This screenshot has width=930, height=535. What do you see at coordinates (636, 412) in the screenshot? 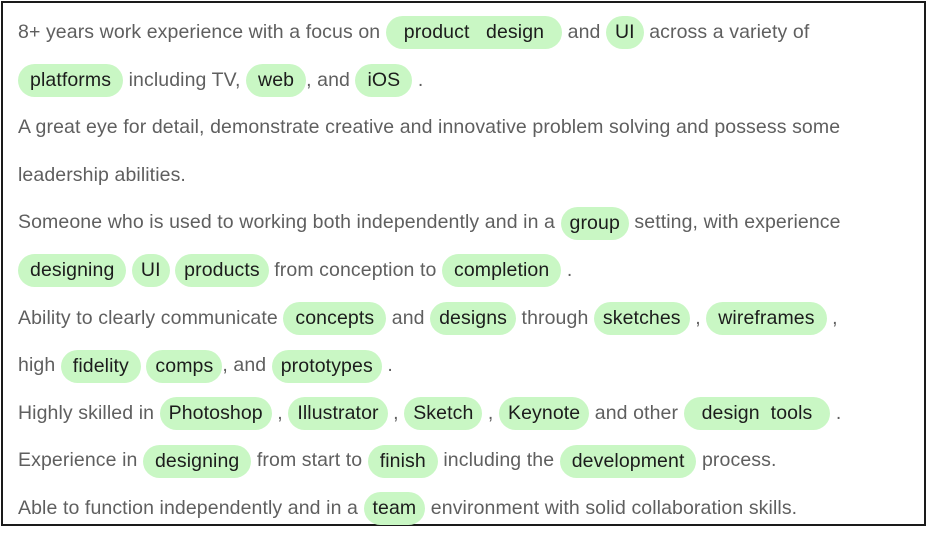
I see `plain-text: and other` at bounding box center [636, 412].